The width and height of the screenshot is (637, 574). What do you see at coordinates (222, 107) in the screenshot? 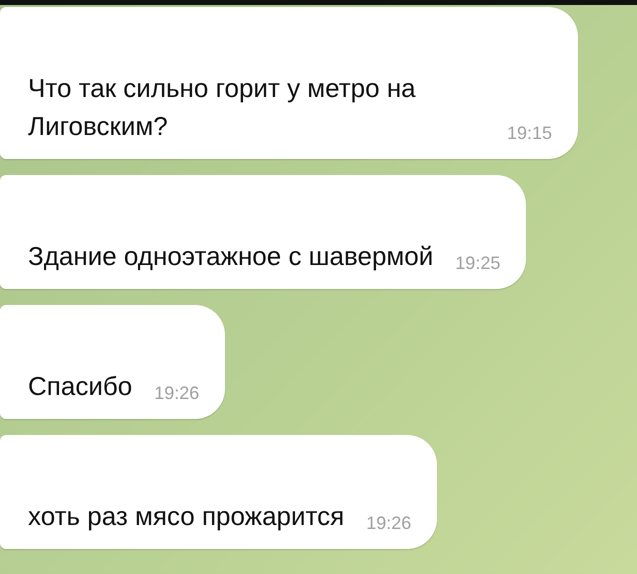
I see `message-text: Что так сильно горит у метро на Лиговским?` at bounding box center [222, 107].